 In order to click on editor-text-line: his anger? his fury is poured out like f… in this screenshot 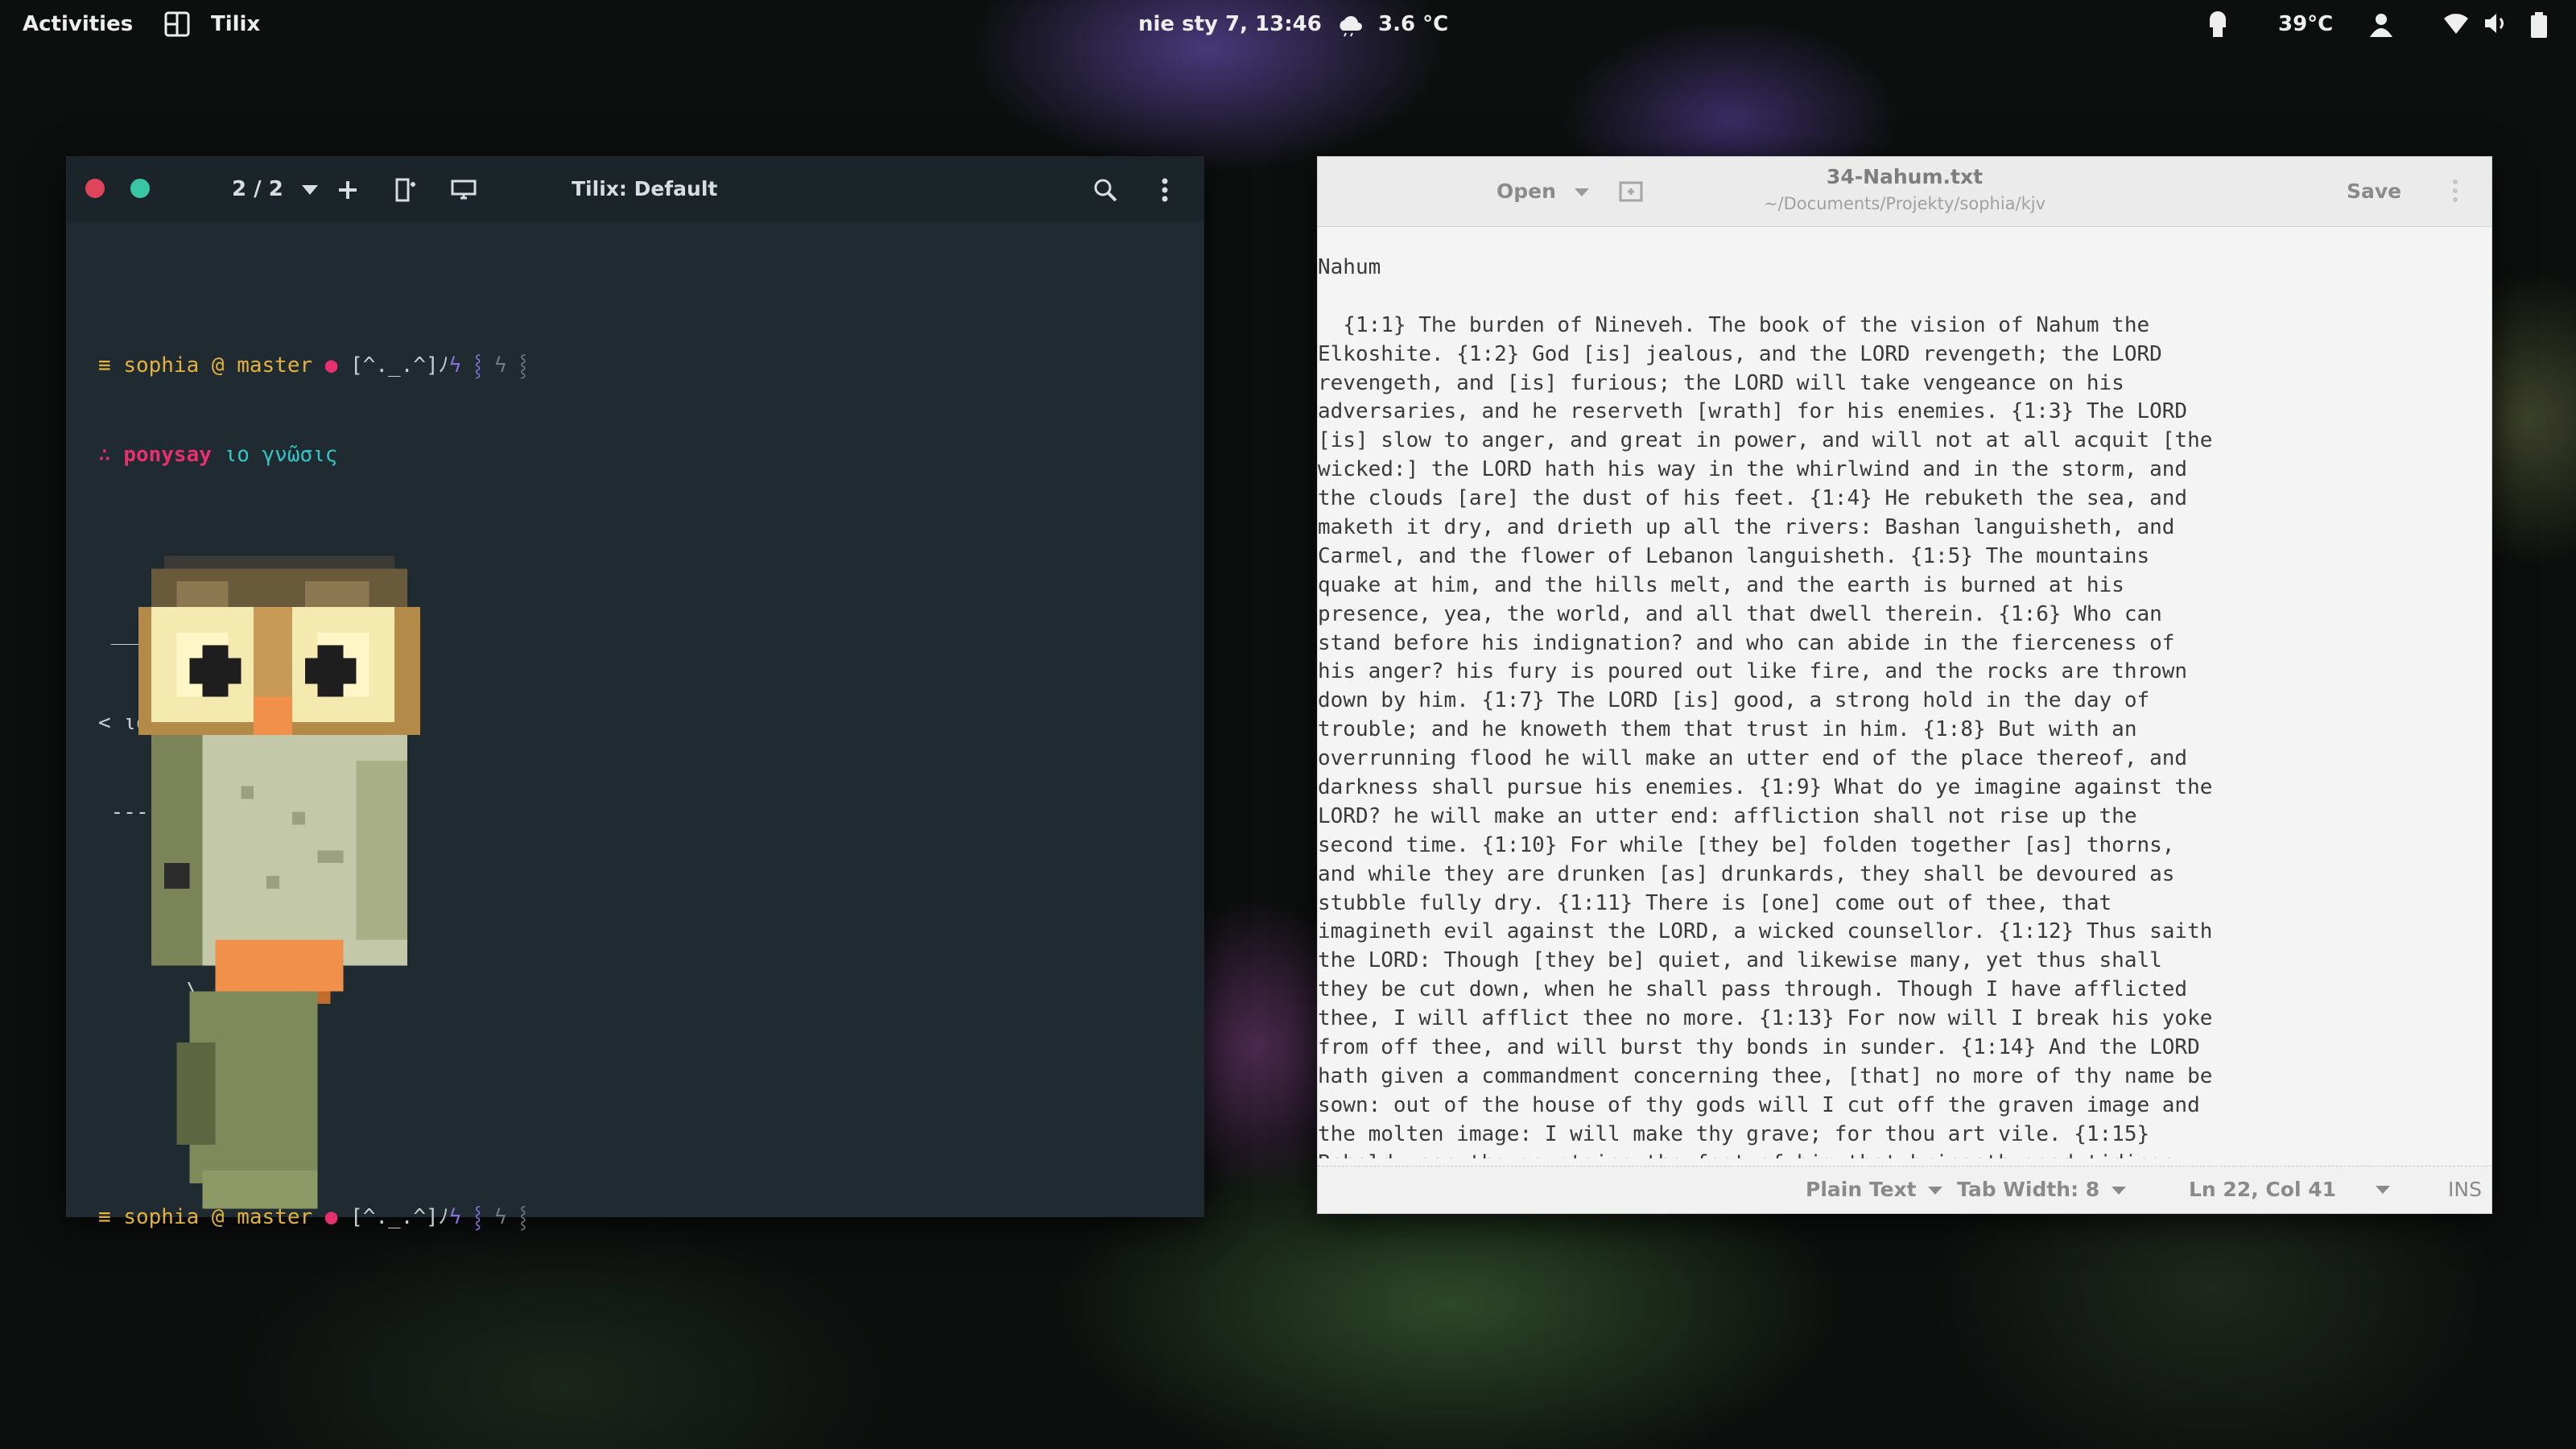, I will do `click(1753, 671)`.